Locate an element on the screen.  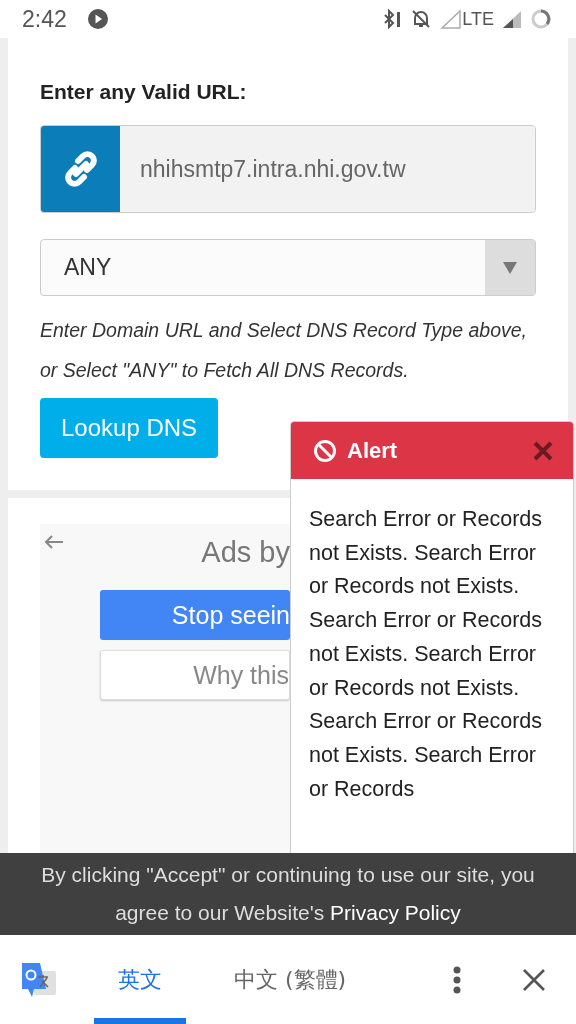
language-tab: 中文 (繁體) is located at coordinates (290, 979).